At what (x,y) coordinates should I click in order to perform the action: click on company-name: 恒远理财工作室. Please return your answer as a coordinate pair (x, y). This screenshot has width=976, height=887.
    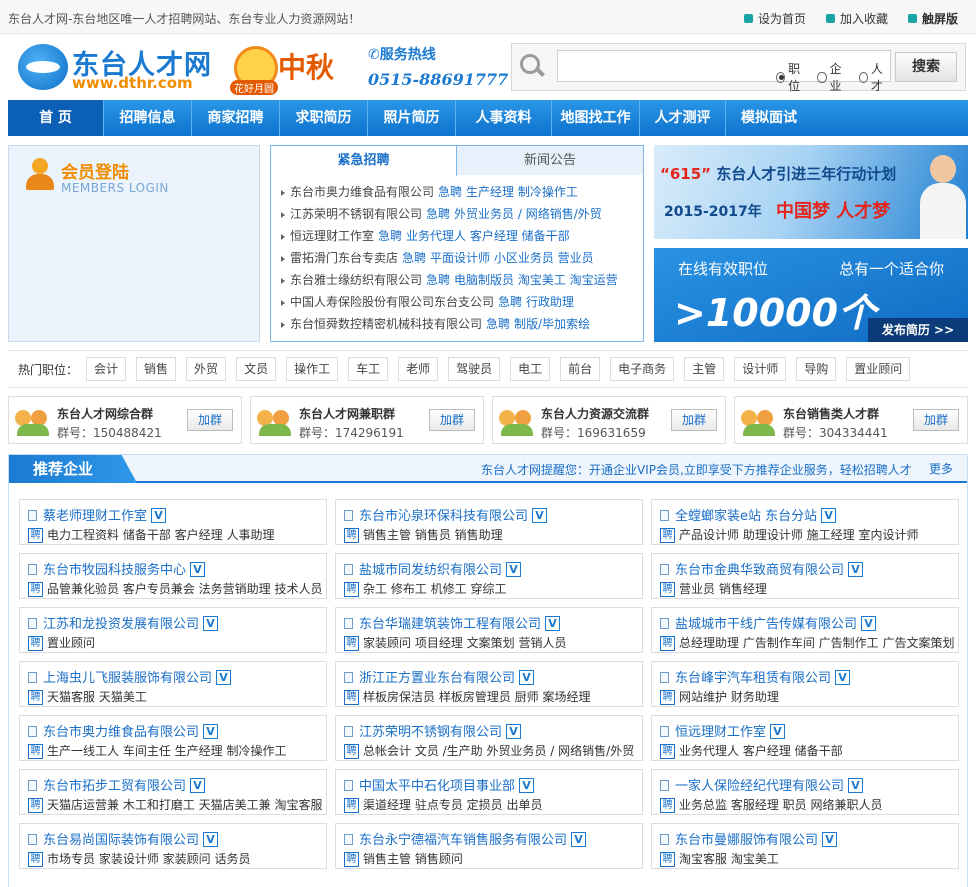
    Looking at the image, I should click on (720, 732).